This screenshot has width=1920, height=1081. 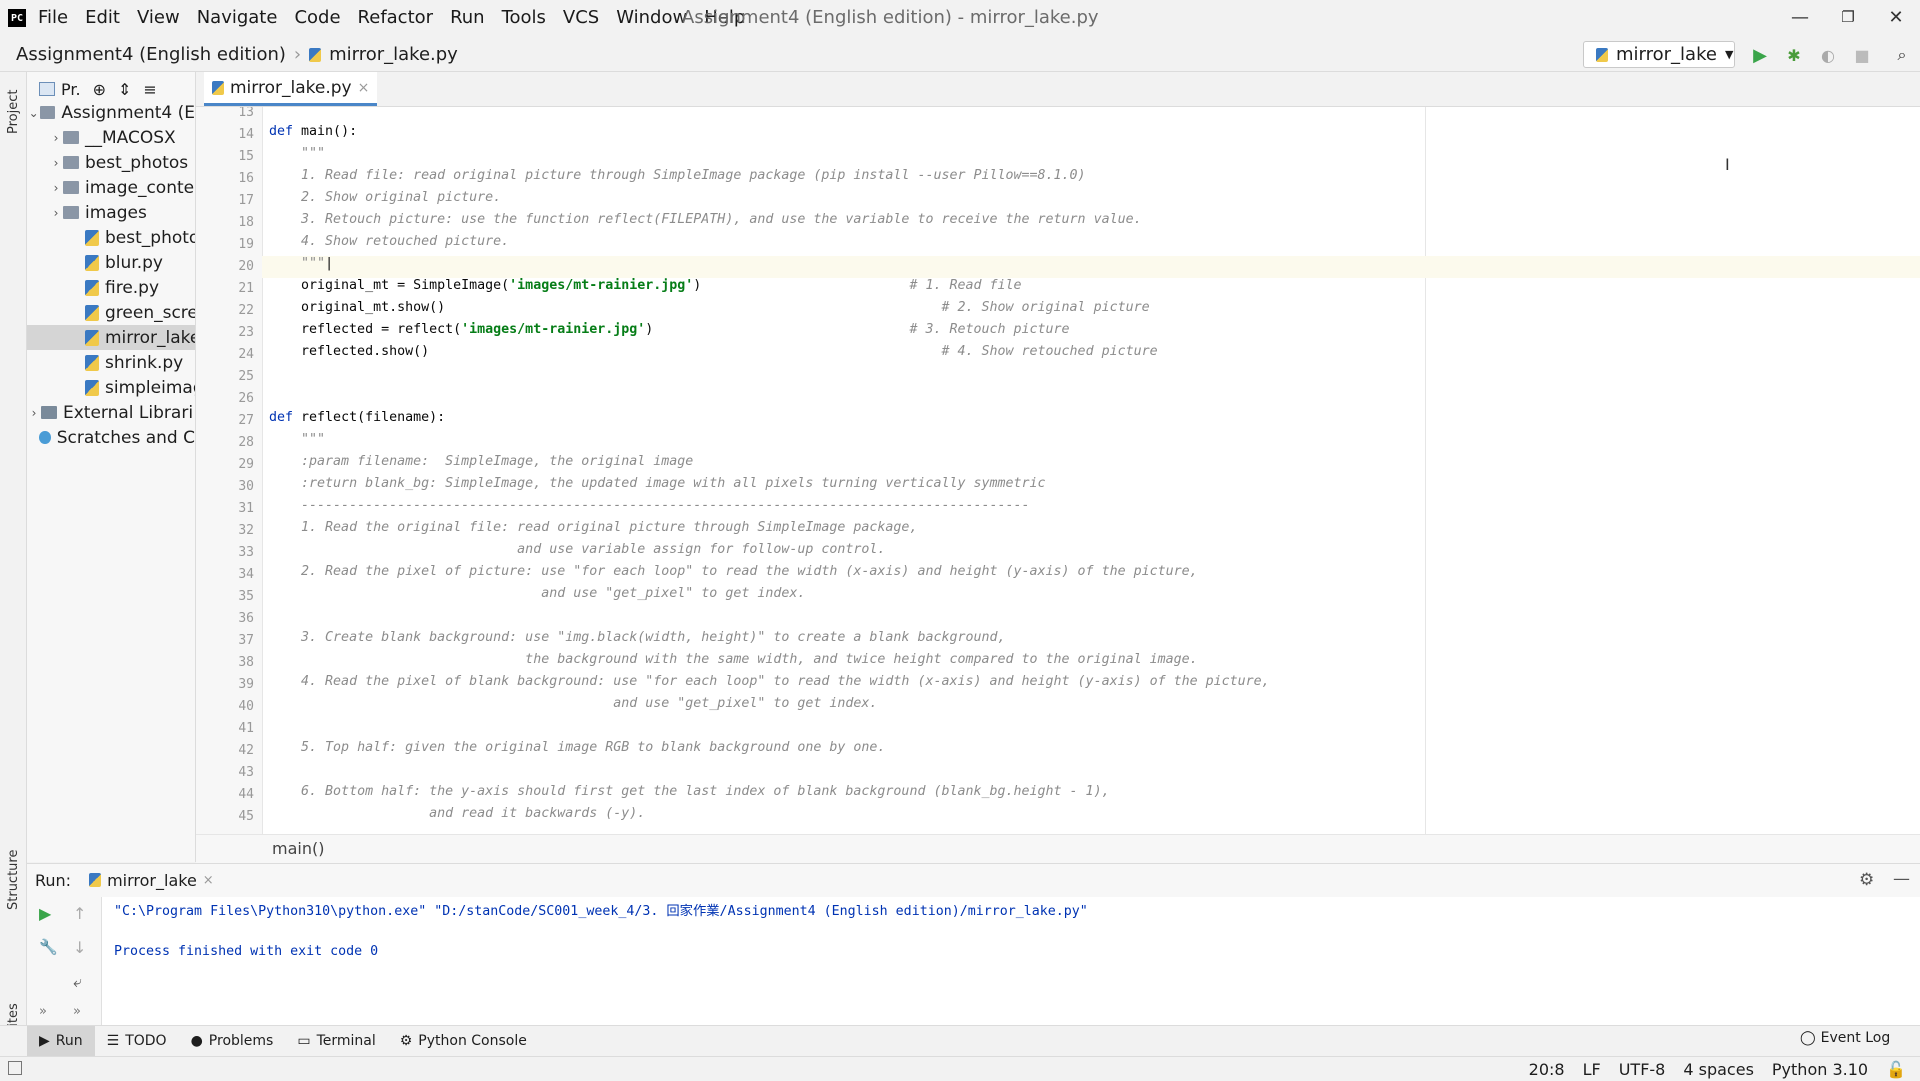 What do you see at coordinates (1896, 1069) in the screenshot?
I see `lock-icon: 🔓` at bounding box center [1896, 1069].